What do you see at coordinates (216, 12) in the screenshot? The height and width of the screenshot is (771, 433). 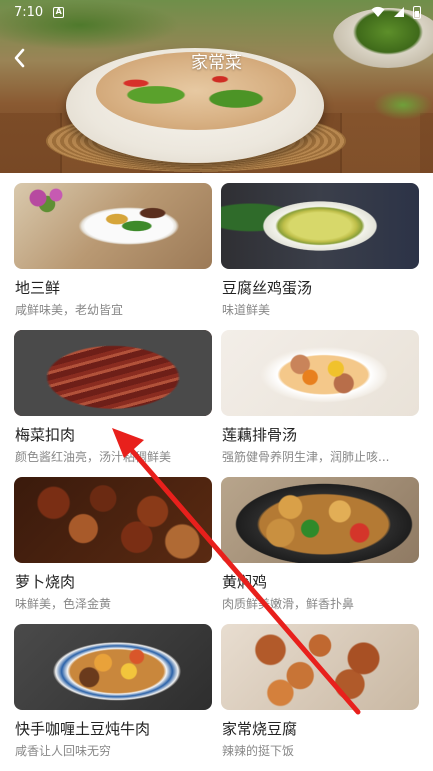 I see `status-bar: 7:10 A` at bounding box center [216, 12].